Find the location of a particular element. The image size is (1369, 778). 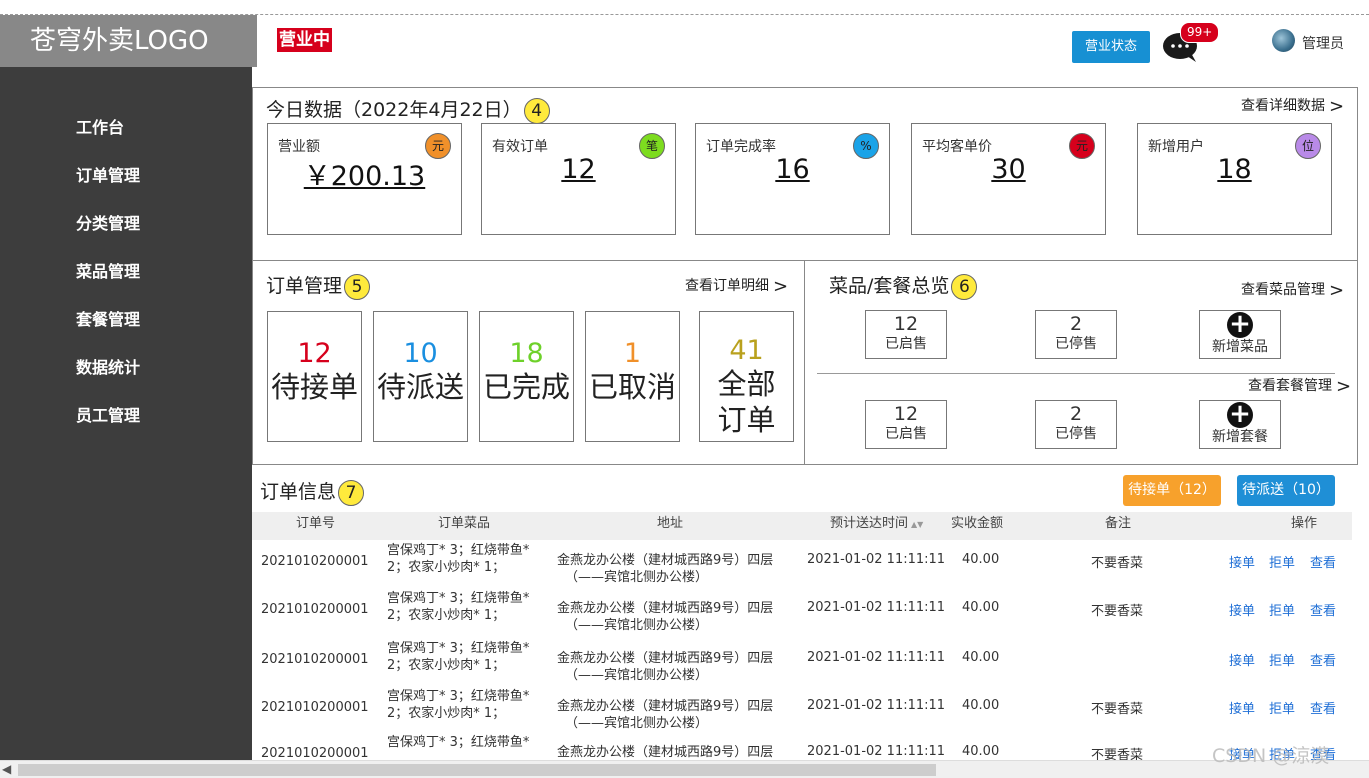

section-marker: 7 is located at coordinates (351, 492).